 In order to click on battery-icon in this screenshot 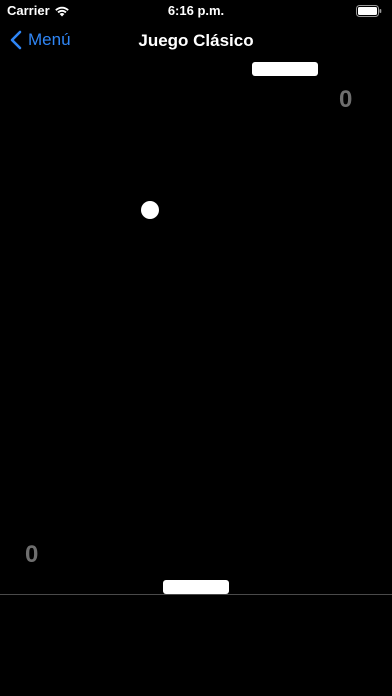, I will do `click(369, 11)`.